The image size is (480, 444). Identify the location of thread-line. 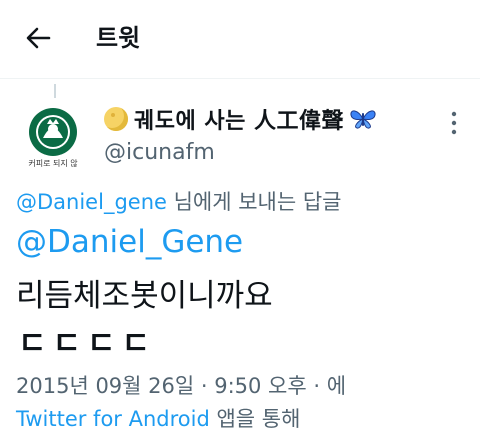
(55, 91).